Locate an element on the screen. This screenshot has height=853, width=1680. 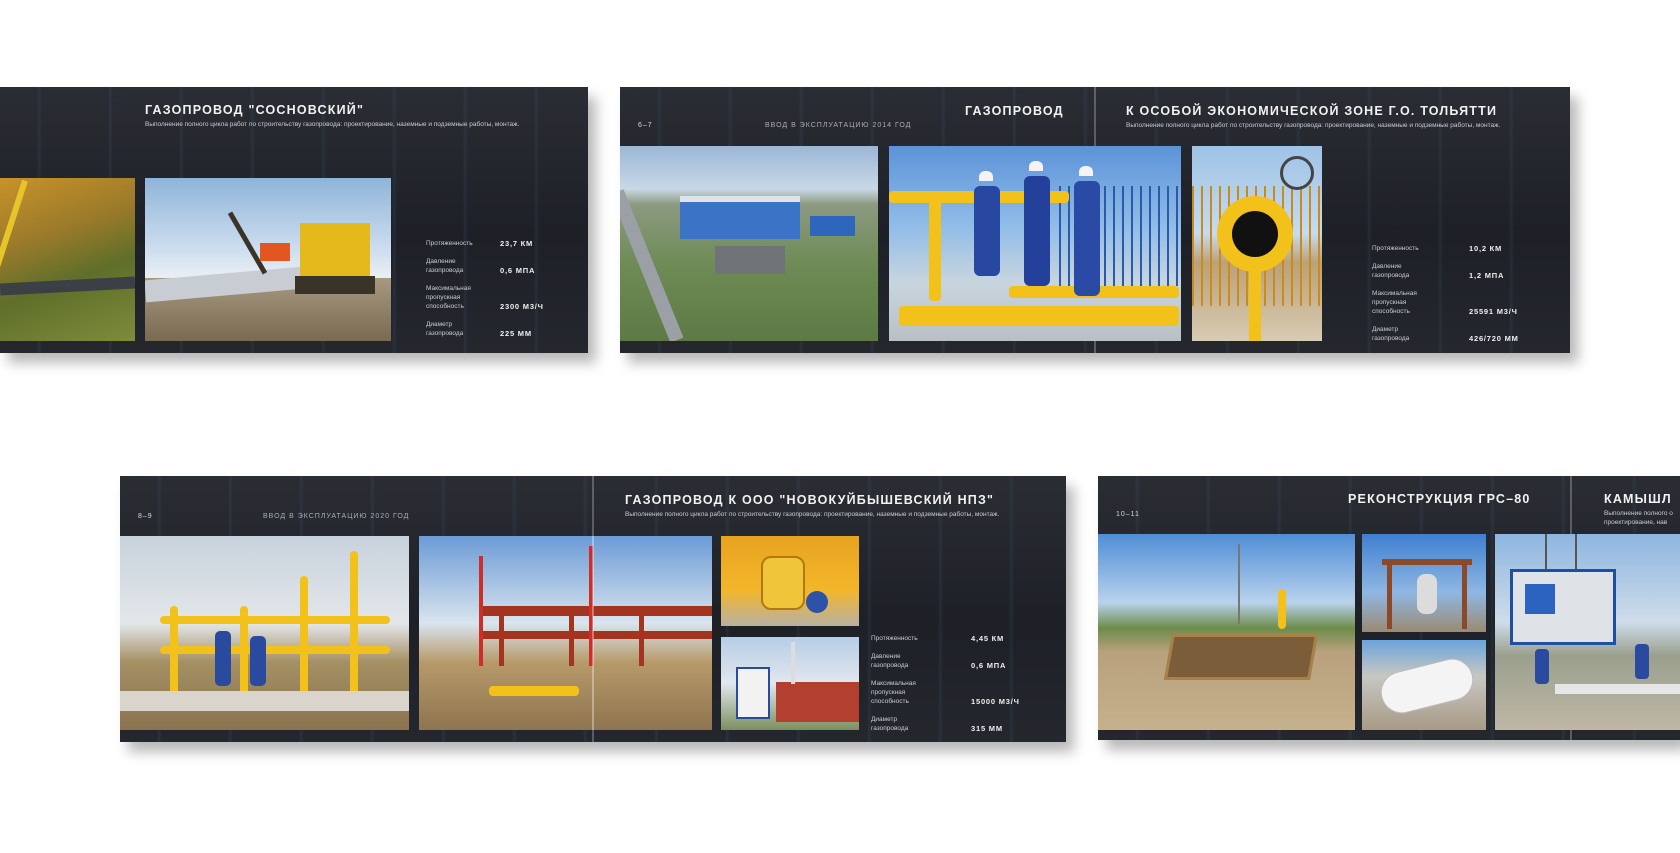
page-number: 10–11 is located at coordinates (1128, 514).